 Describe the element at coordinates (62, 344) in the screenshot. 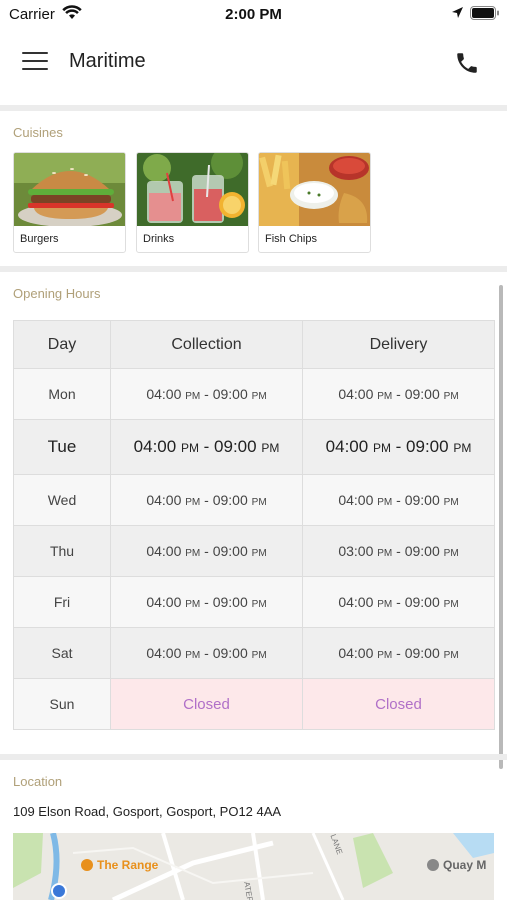

I see `column-header-day: Day` at that location.